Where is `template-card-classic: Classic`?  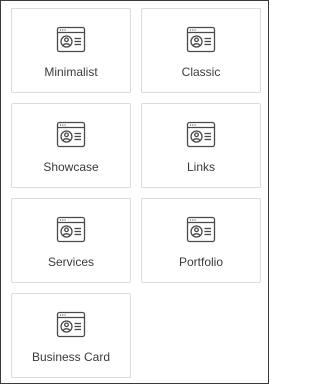
template-card-classic: Classic is located at coordinates (201, 50).